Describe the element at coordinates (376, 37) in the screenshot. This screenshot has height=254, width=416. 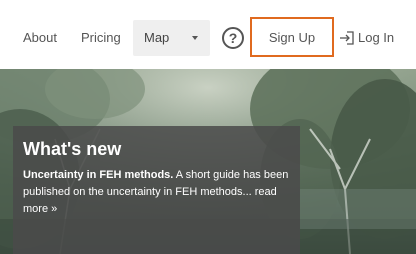
I see `log-in-label: Log In` at that location.